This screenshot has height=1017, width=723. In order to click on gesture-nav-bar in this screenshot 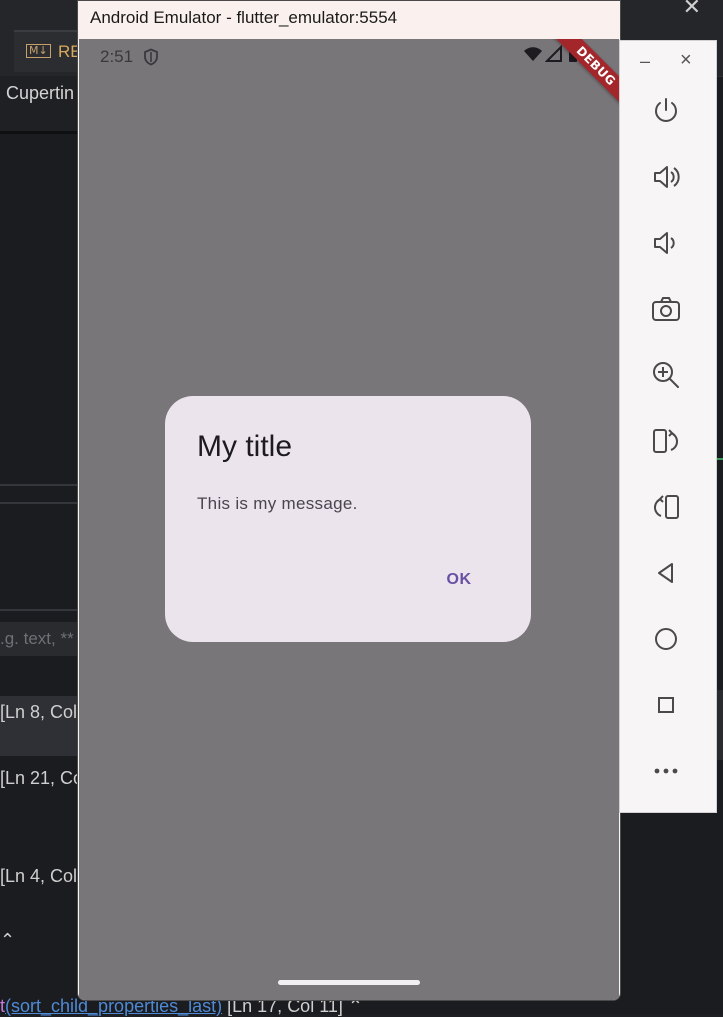, I will do `click(349, 982)`.